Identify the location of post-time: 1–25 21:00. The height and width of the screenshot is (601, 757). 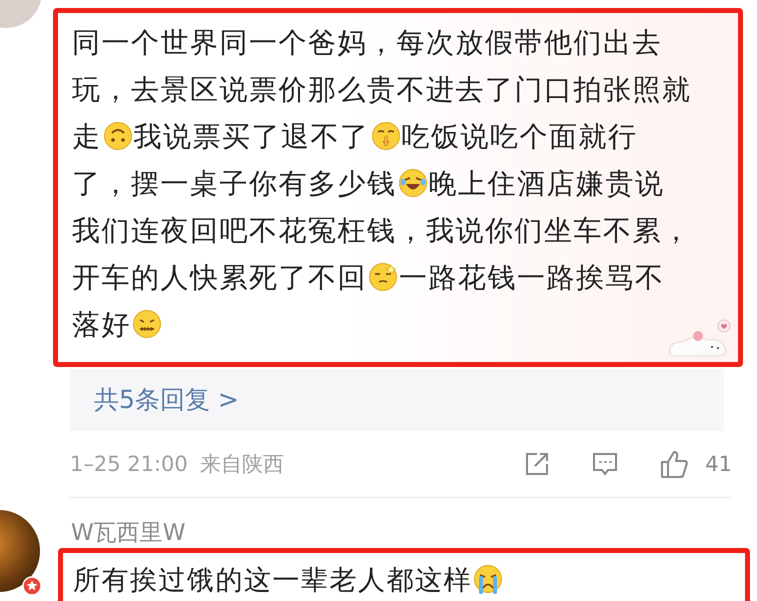
(129, 464).